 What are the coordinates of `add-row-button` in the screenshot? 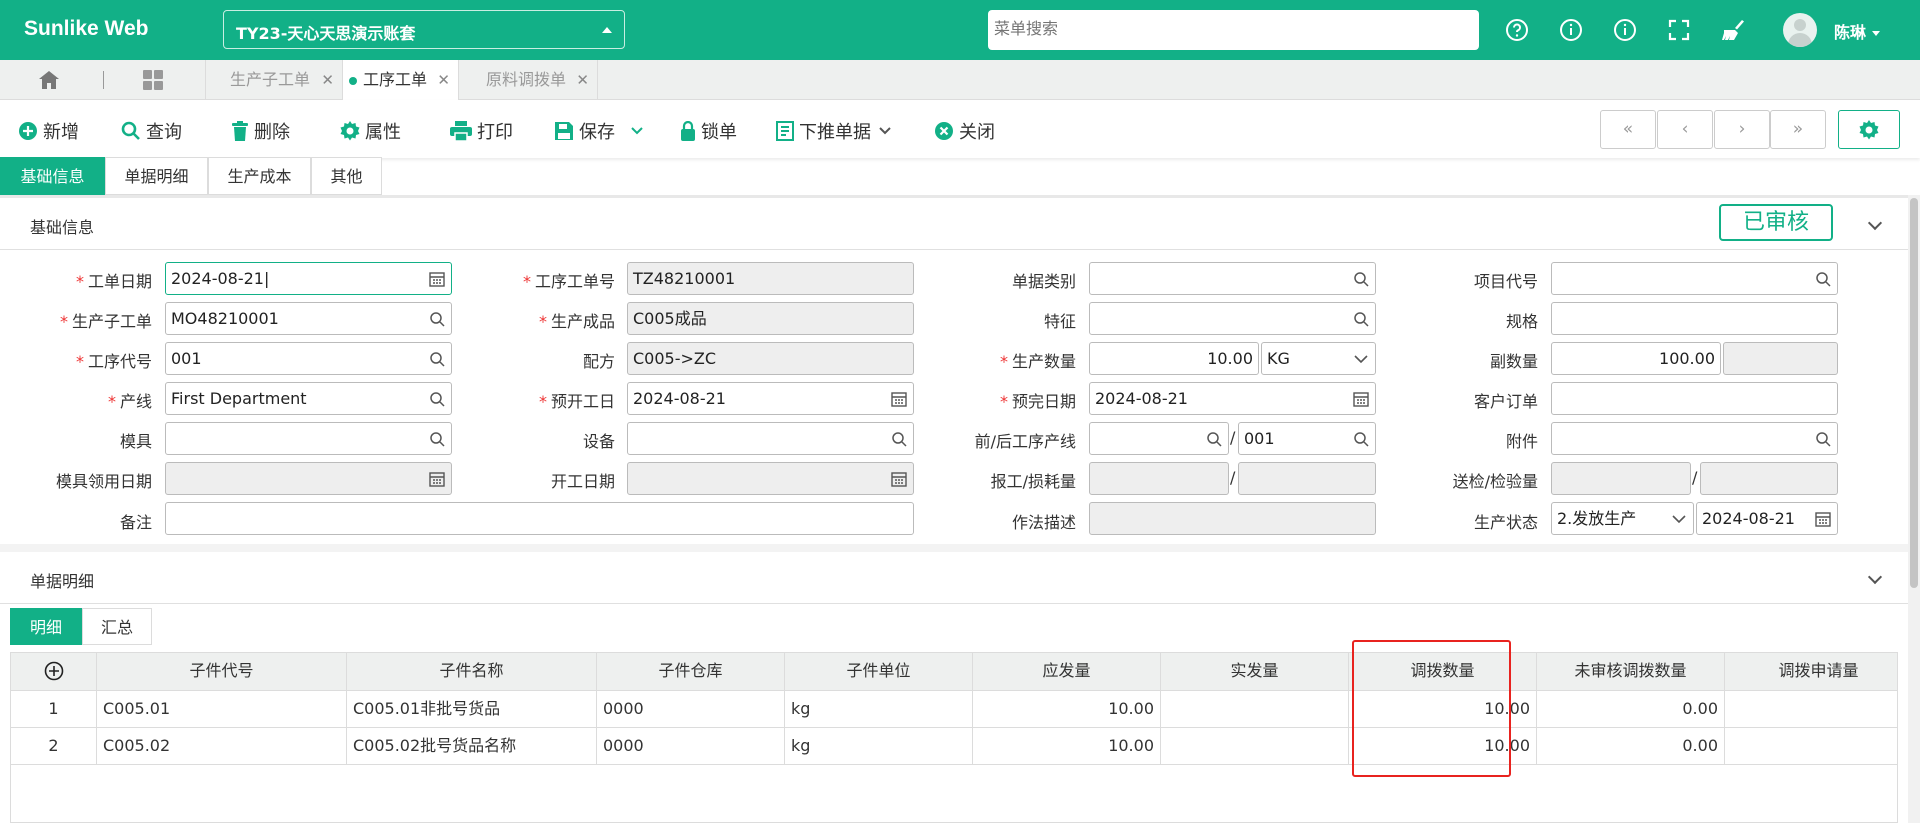 It's located at (54, 671).